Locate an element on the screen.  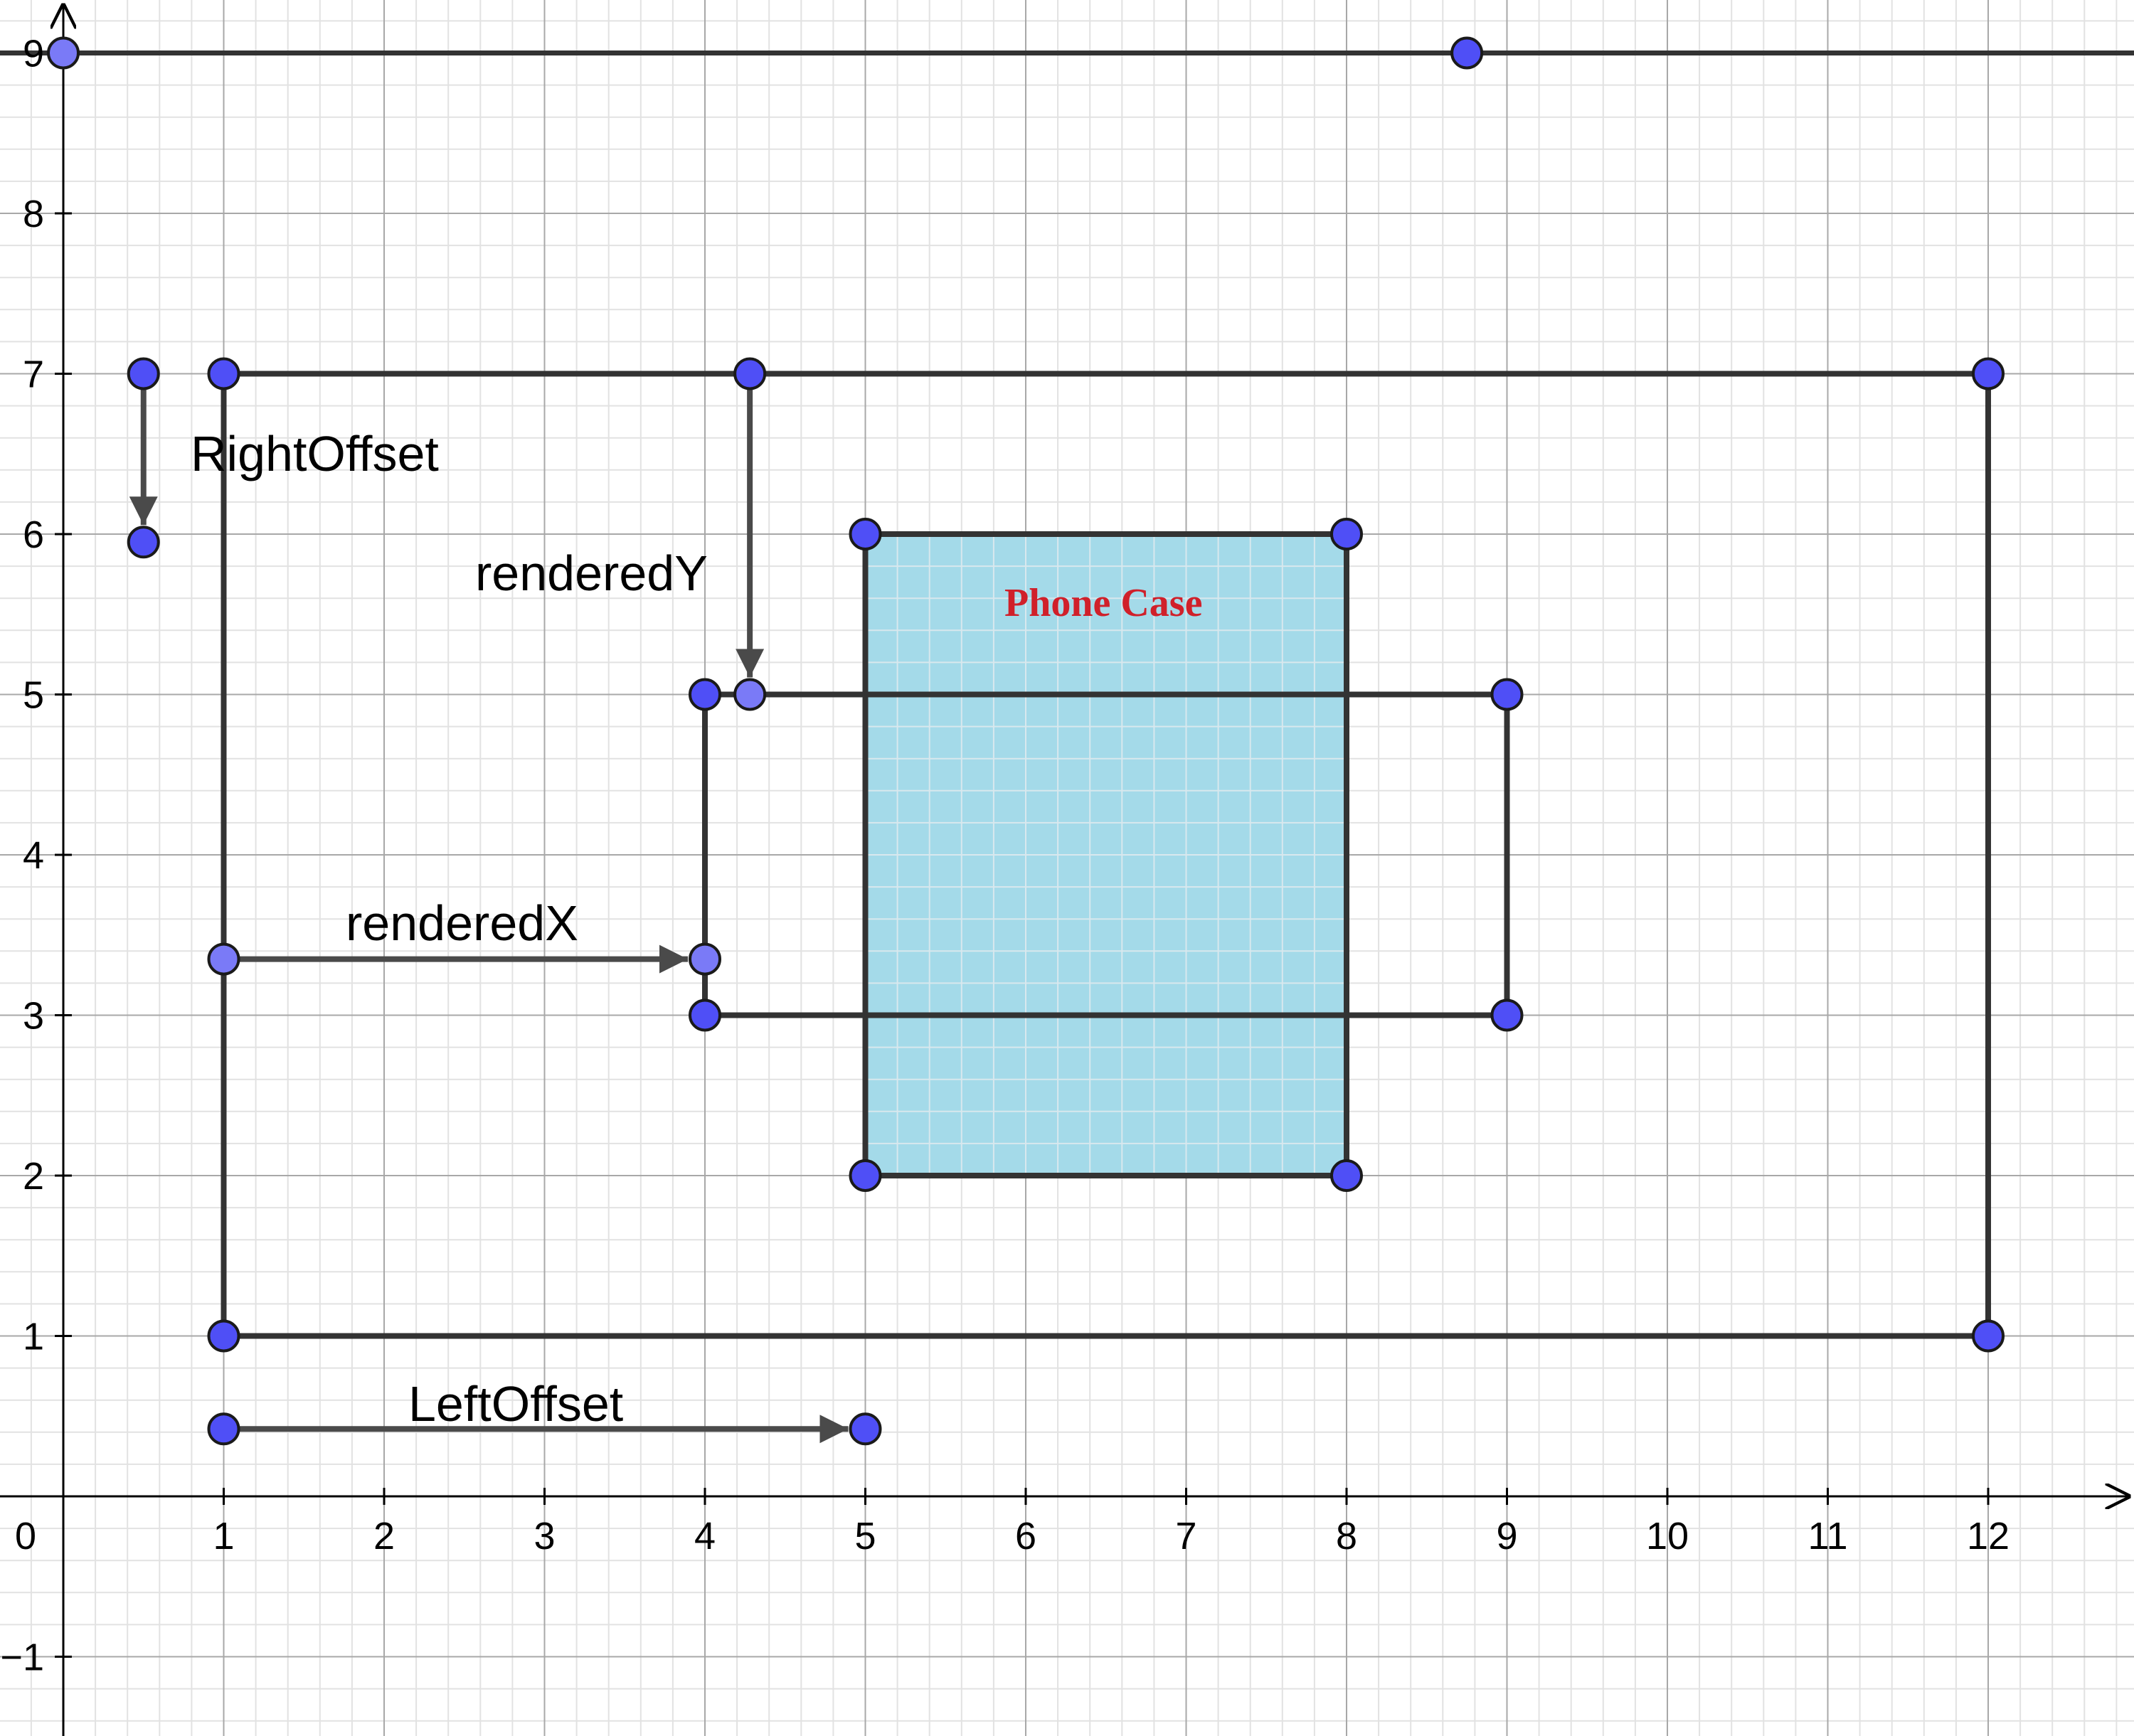
y-tick-label: 8 is located at coordinates (34, 214).